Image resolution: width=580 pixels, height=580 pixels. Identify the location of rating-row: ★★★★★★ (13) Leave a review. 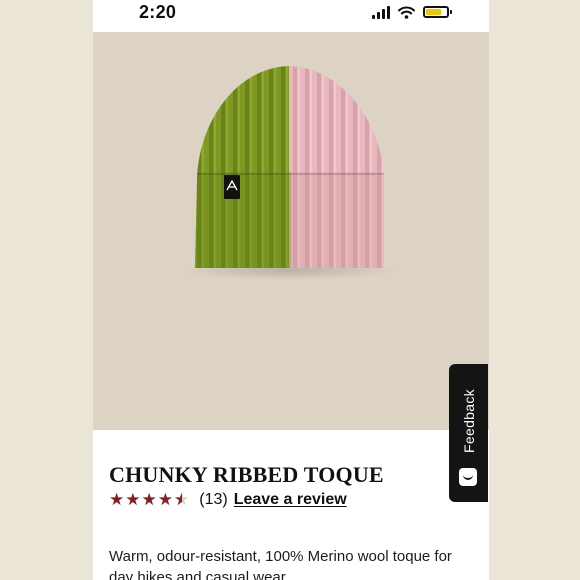
(228, 500).